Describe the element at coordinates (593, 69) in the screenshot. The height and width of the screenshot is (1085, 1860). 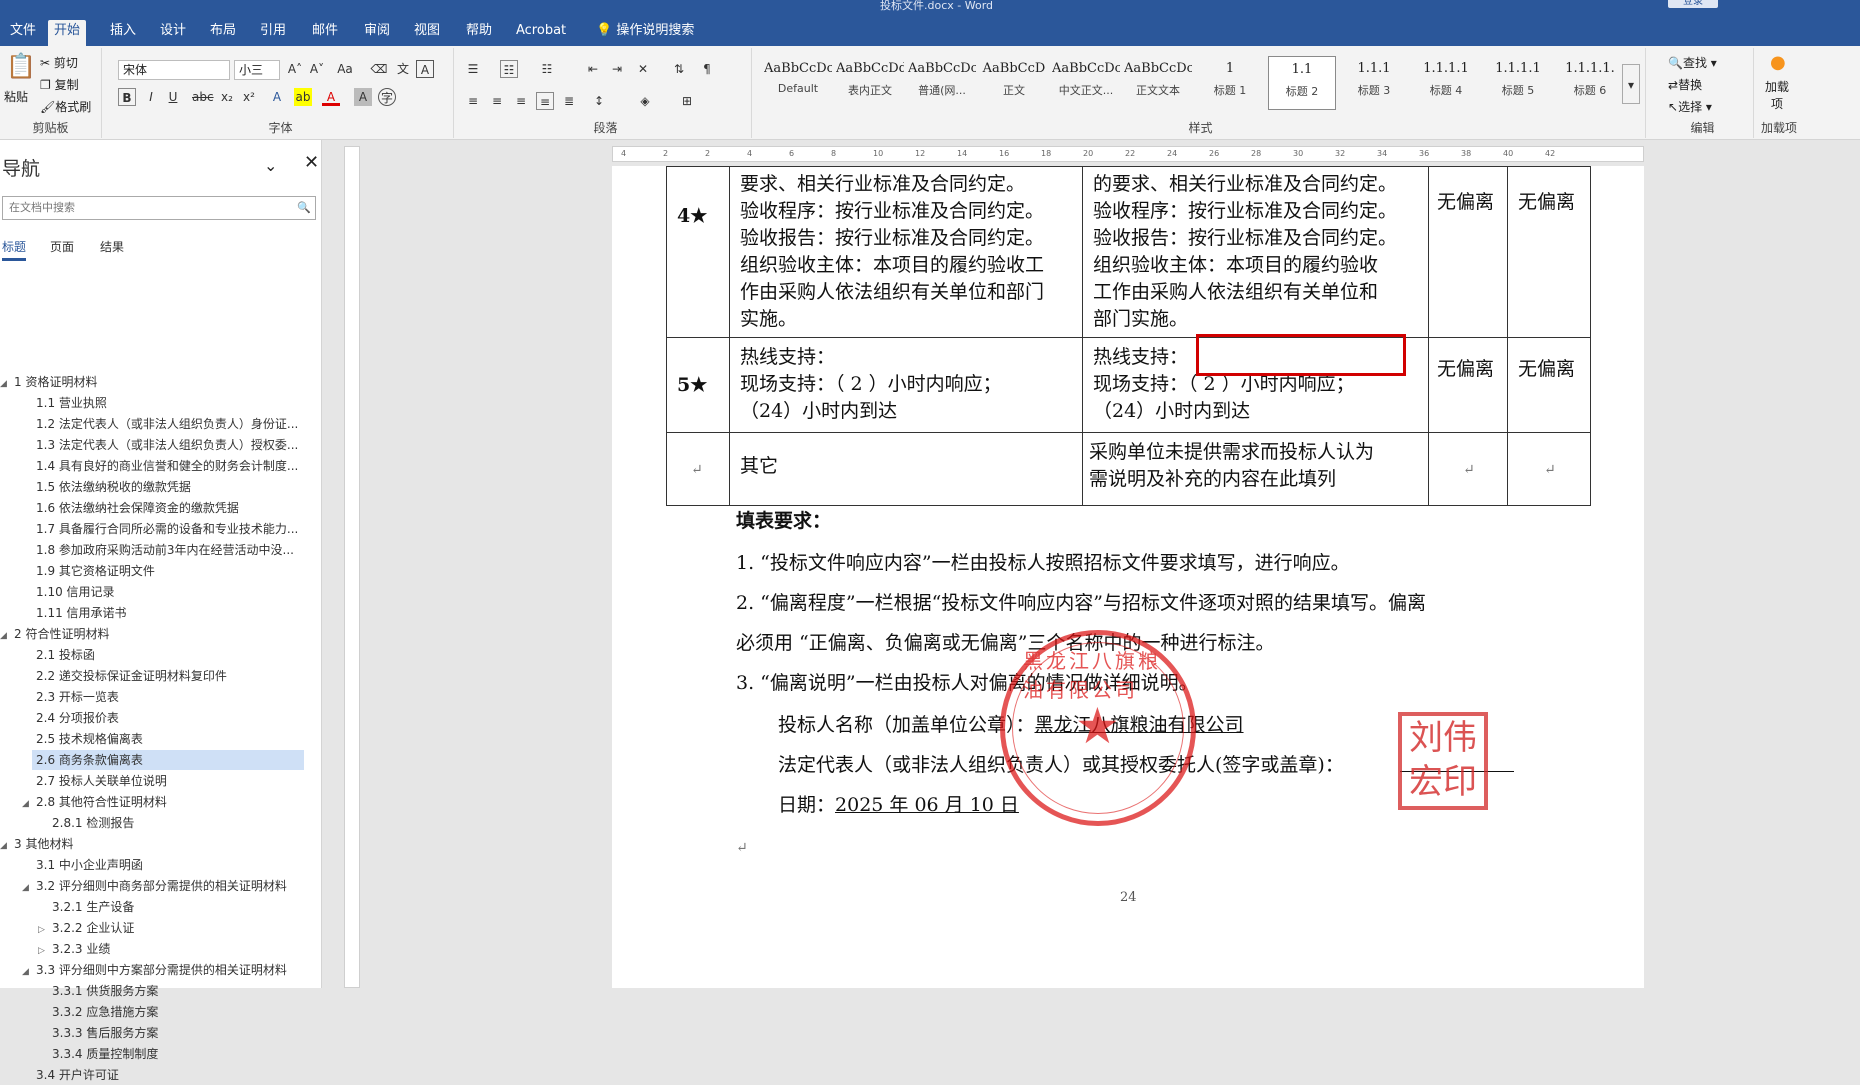
I see `decrease-indent-icon: ⇤` at that location.